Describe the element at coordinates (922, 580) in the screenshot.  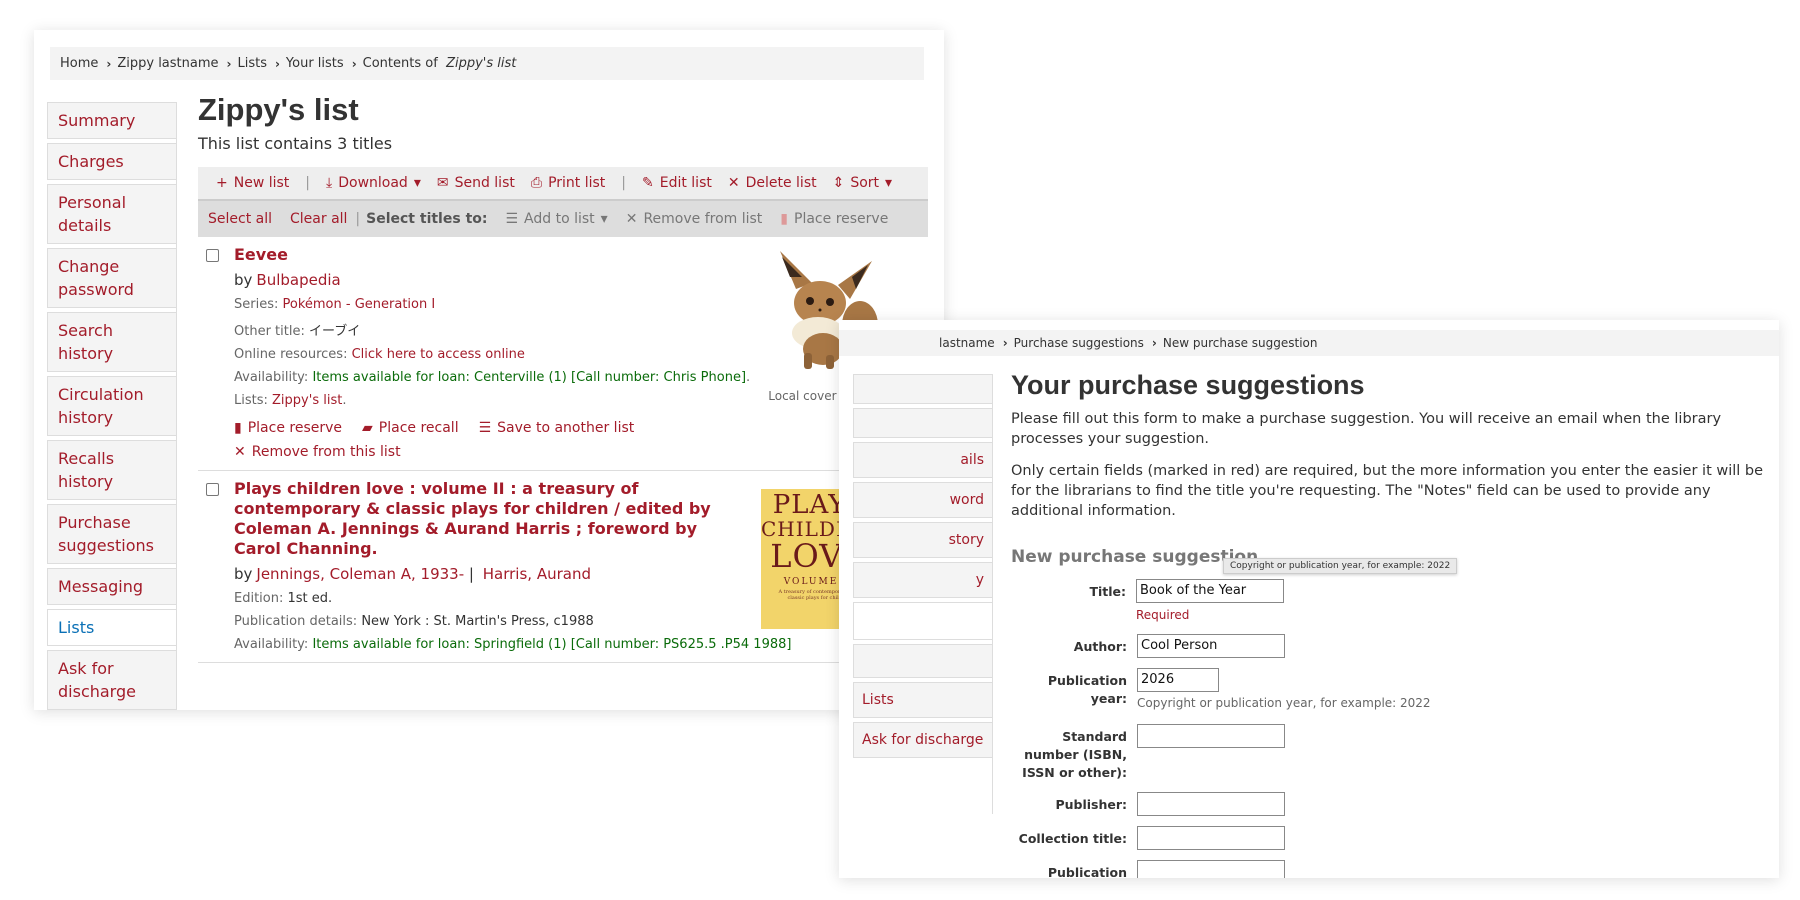
I see `sidebar-item-history: y` at that location.